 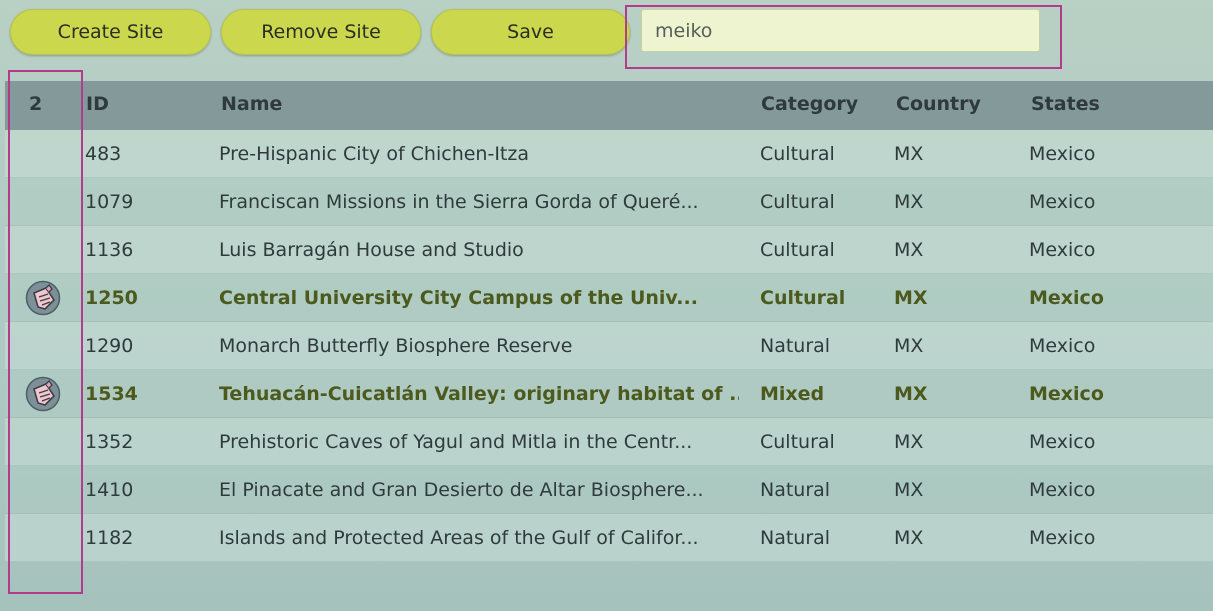 I want to click on toolbar: Create Site Remove Site Save, so click(x=606, y=40).